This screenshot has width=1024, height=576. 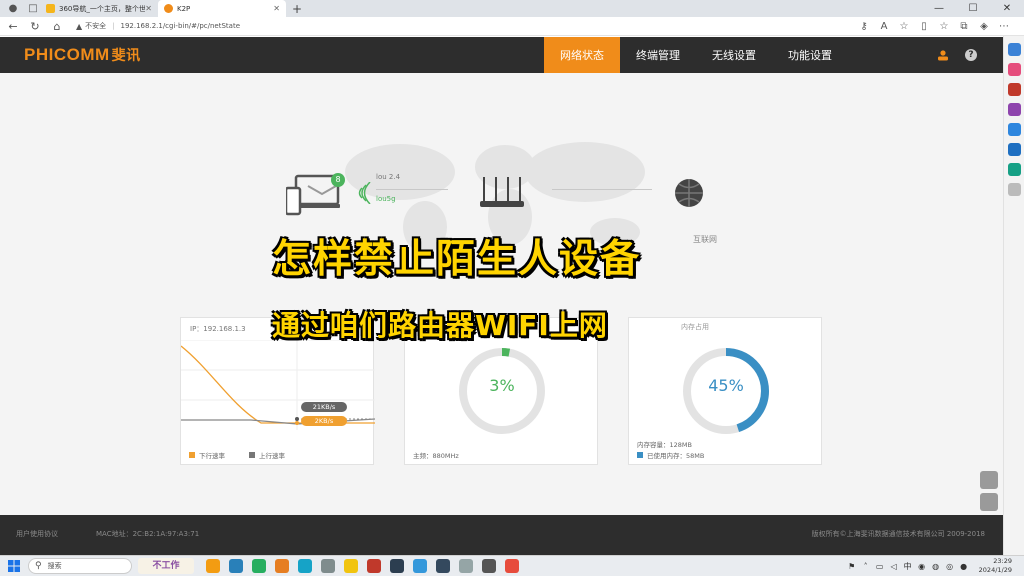 What do you see at coordinates (96, 26) in the screenshot?
I see `security-label: 不安全` at bounding box center [96, 26].